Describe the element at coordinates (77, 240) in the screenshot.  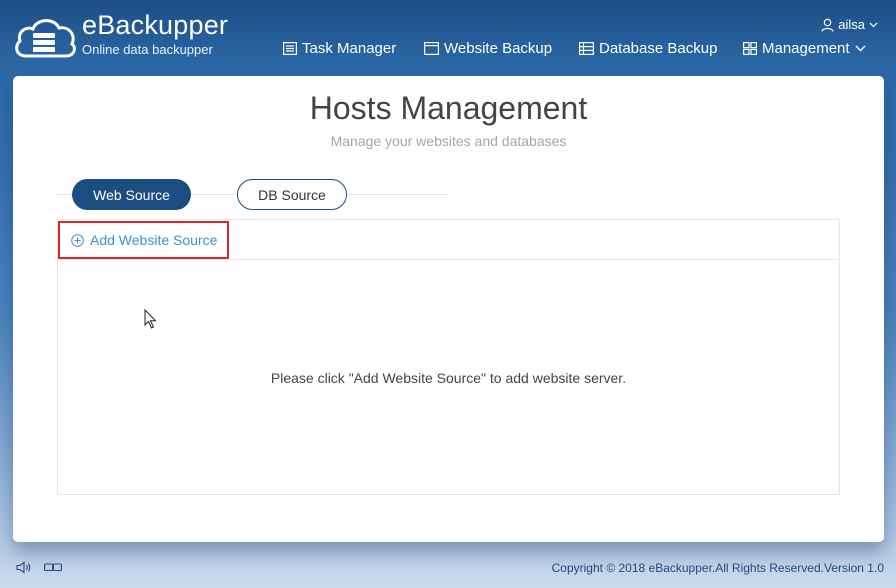
I see `add-circle-icon` at that location.